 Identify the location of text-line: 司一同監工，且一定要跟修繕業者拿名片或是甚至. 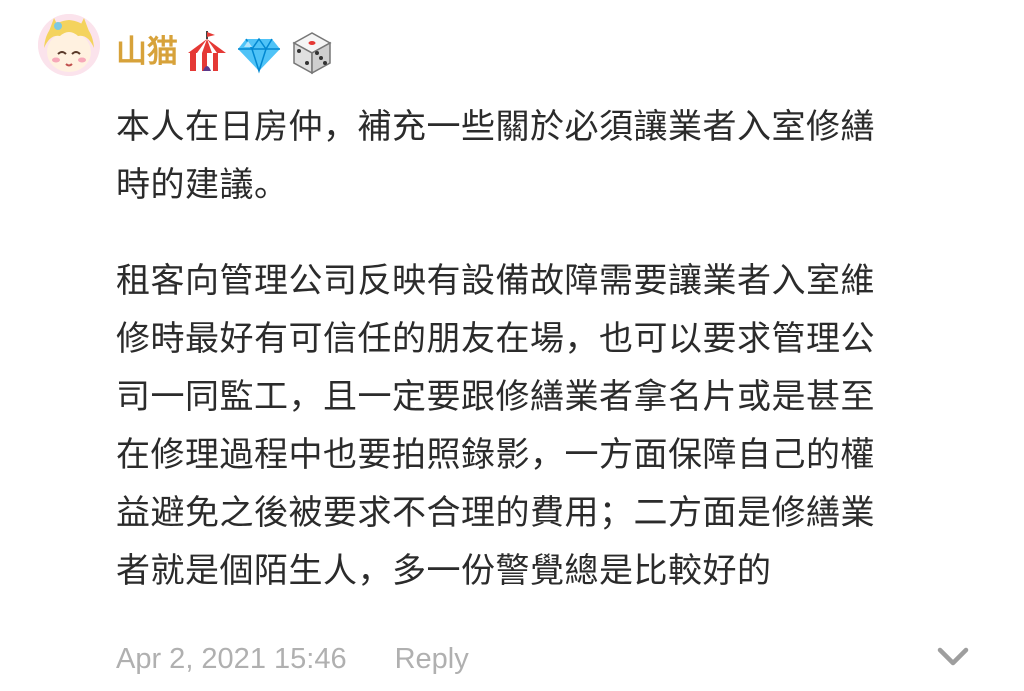
(495, 397).